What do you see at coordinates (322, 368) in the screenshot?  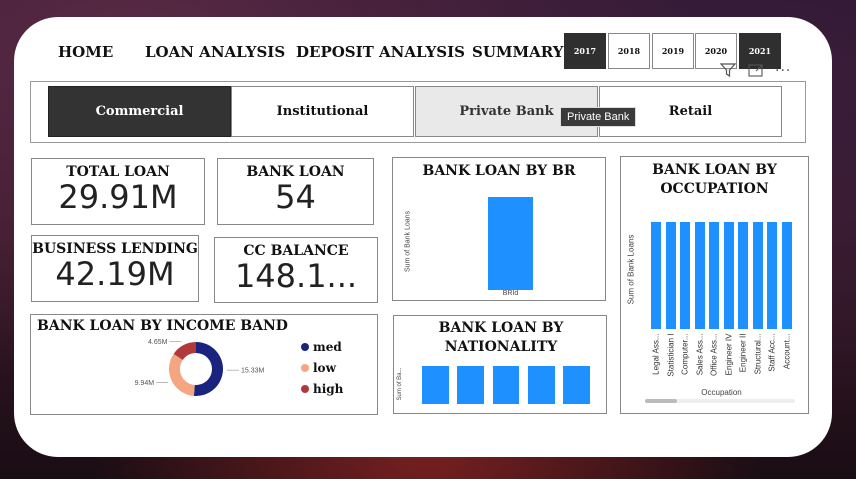 I see `legend-item-low: low` at bounding box center [322, 368].